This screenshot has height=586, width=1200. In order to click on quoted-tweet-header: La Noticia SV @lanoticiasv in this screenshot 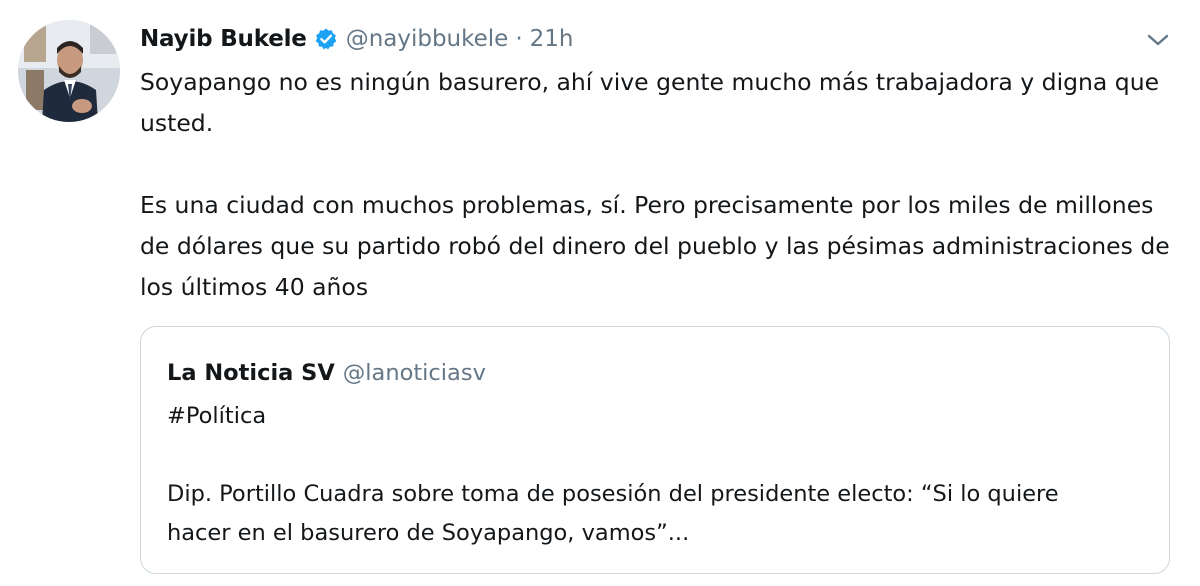, I will do `click(326, 373)`.